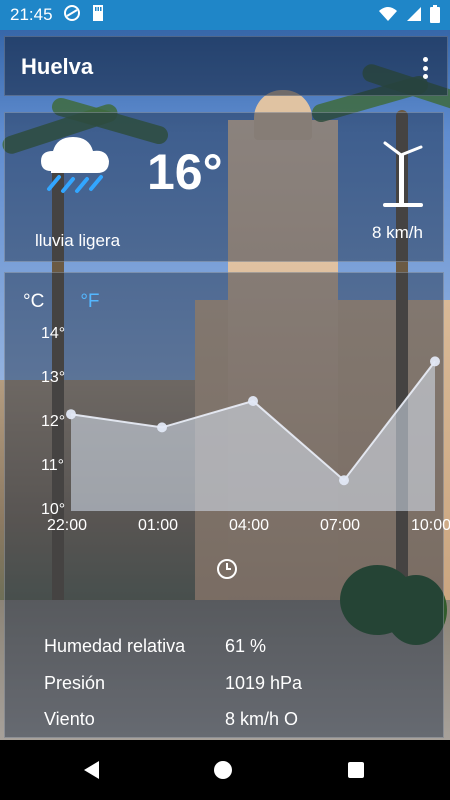  Describe the element at coordinates (225, 15) in the screenshot. I see `status-bar: 21:45` at that location.